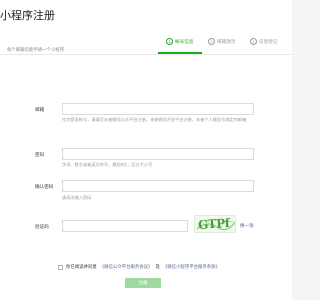 This screenshot has width=320, height=300. What do you see at coordinates (158, 109) in the screenshot?
I see `email-field` at bounding box center [158, 109].